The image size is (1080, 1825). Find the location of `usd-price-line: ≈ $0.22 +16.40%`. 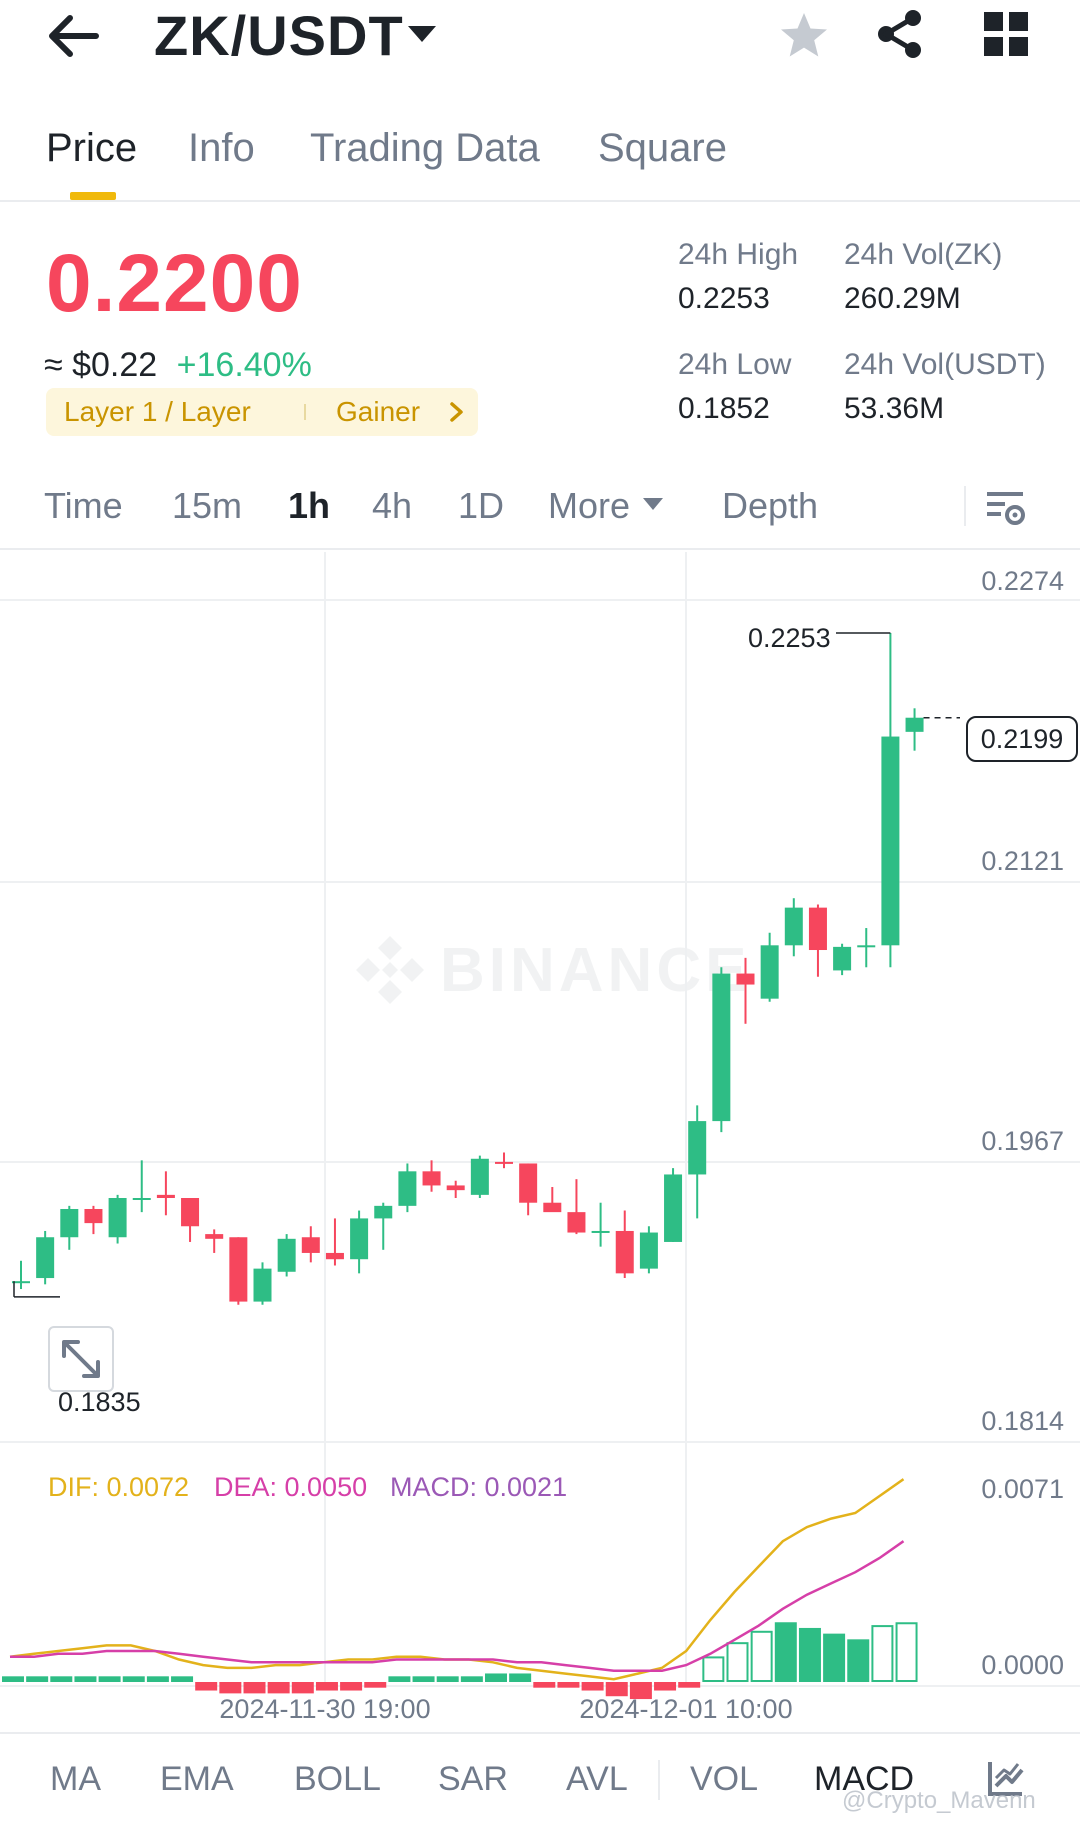

usd-price-line: ≈ $0.22 +16.40% is located at coordinates (178, 365).